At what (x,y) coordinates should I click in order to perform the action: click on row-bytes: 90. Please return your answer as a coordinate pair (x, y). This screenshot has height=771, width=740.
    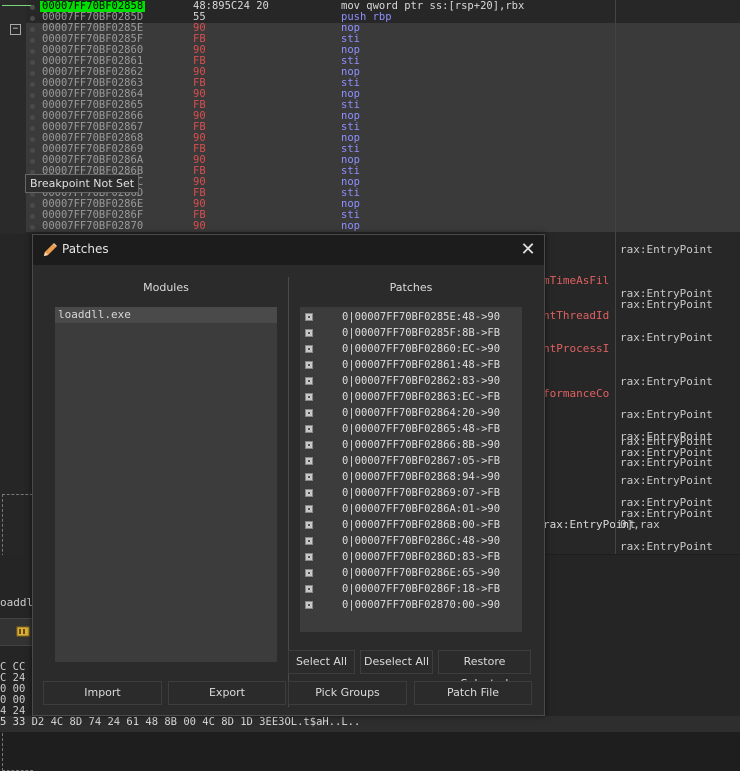
    Looking at the image, I should click on (199, 226).